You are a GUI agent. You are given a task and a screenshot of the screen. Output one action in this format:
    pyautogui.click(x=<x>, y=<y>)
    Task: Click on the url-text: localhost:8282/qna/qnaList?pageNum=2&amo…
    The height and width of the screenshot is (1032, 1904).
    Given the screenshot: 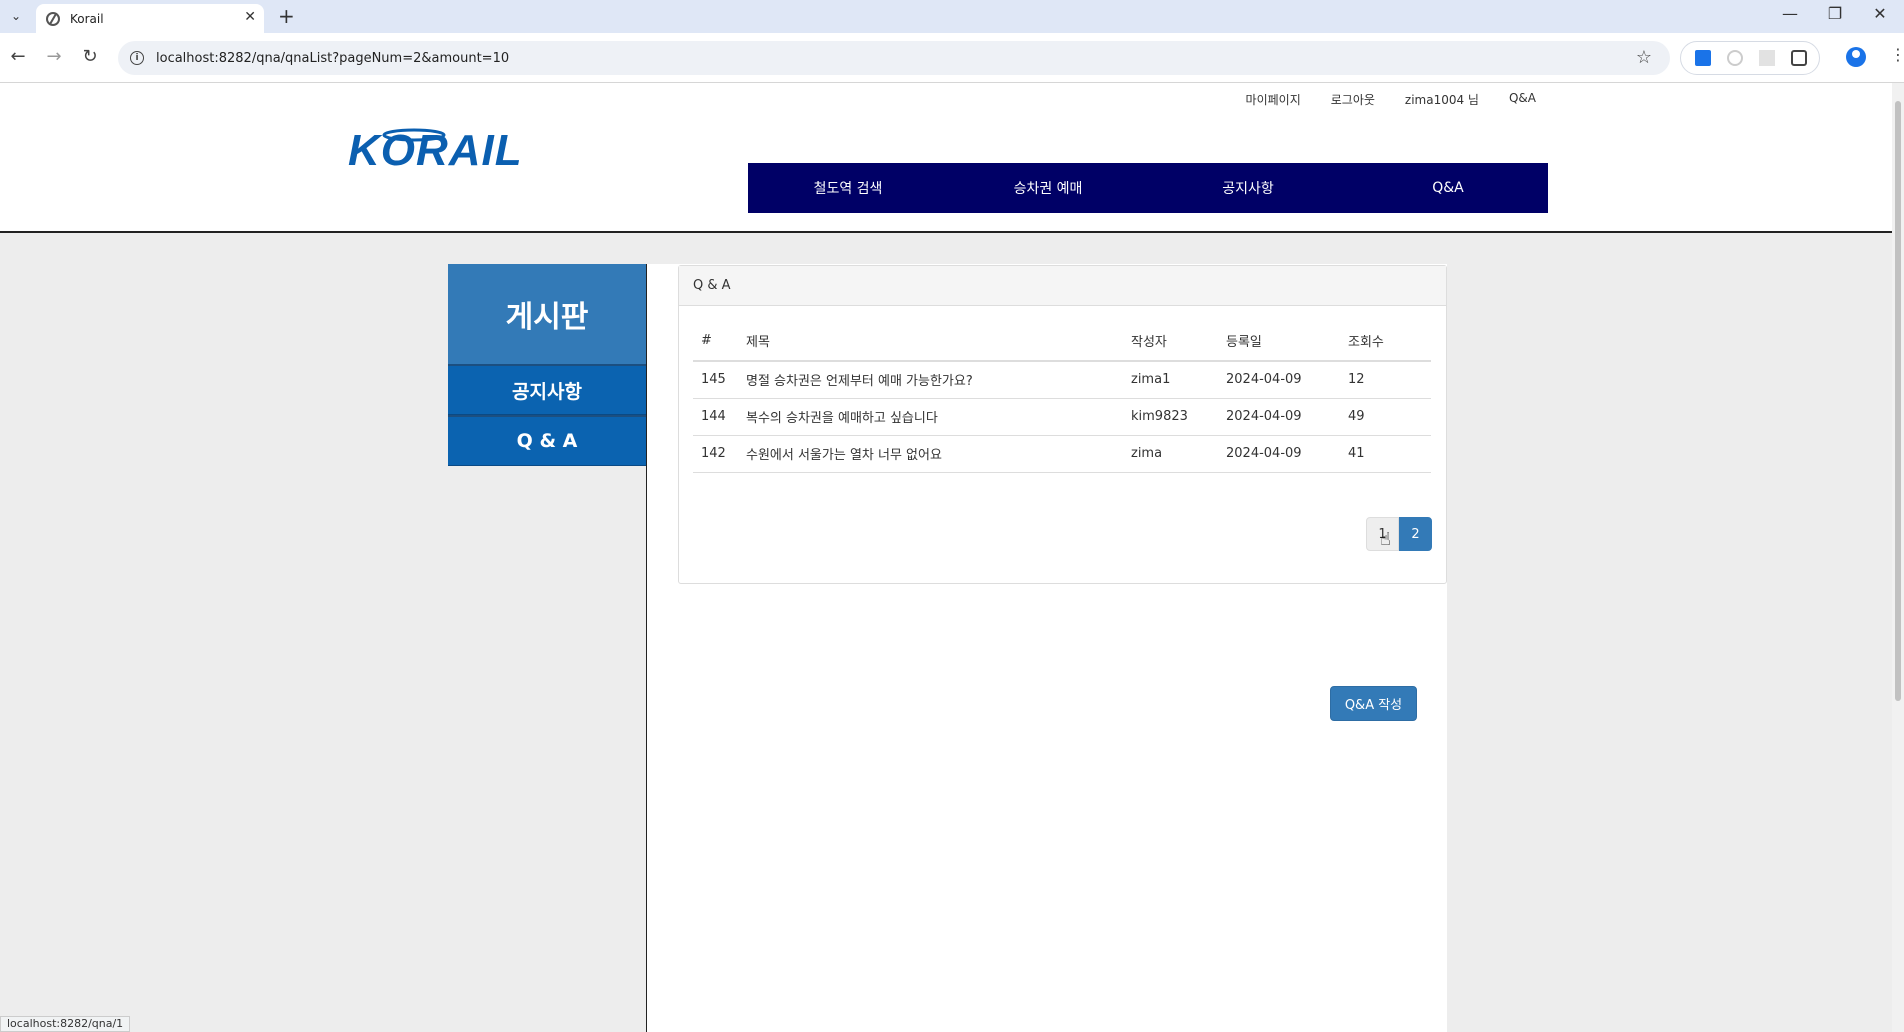 What is the action you would take?
    pyautogui.click(x=332, y=58)
    